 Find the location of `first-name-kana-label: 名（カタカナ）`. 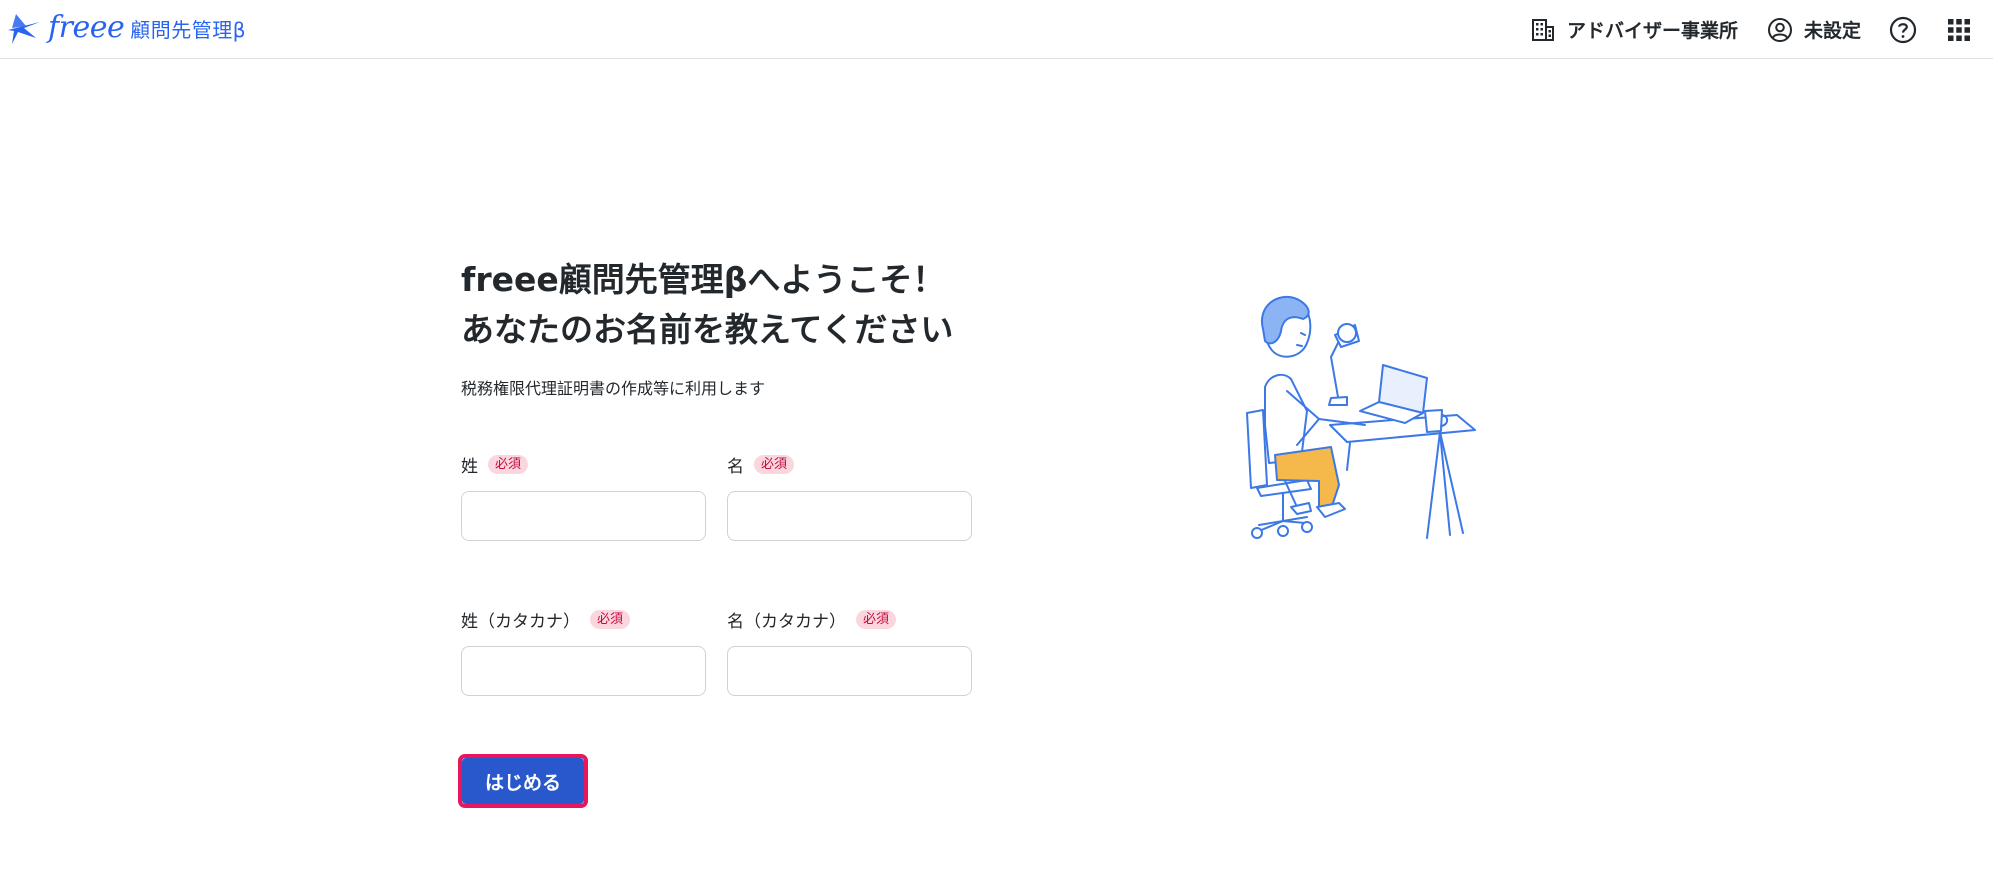

first-name-kana-label: 名（カタカナ） is located at coordinates (786, 621).